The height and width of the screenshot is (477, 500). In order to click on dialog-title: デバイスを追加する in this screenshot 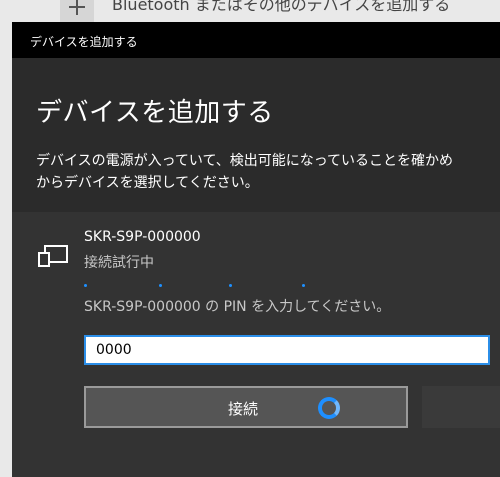, I will do `click(84, 42)`.